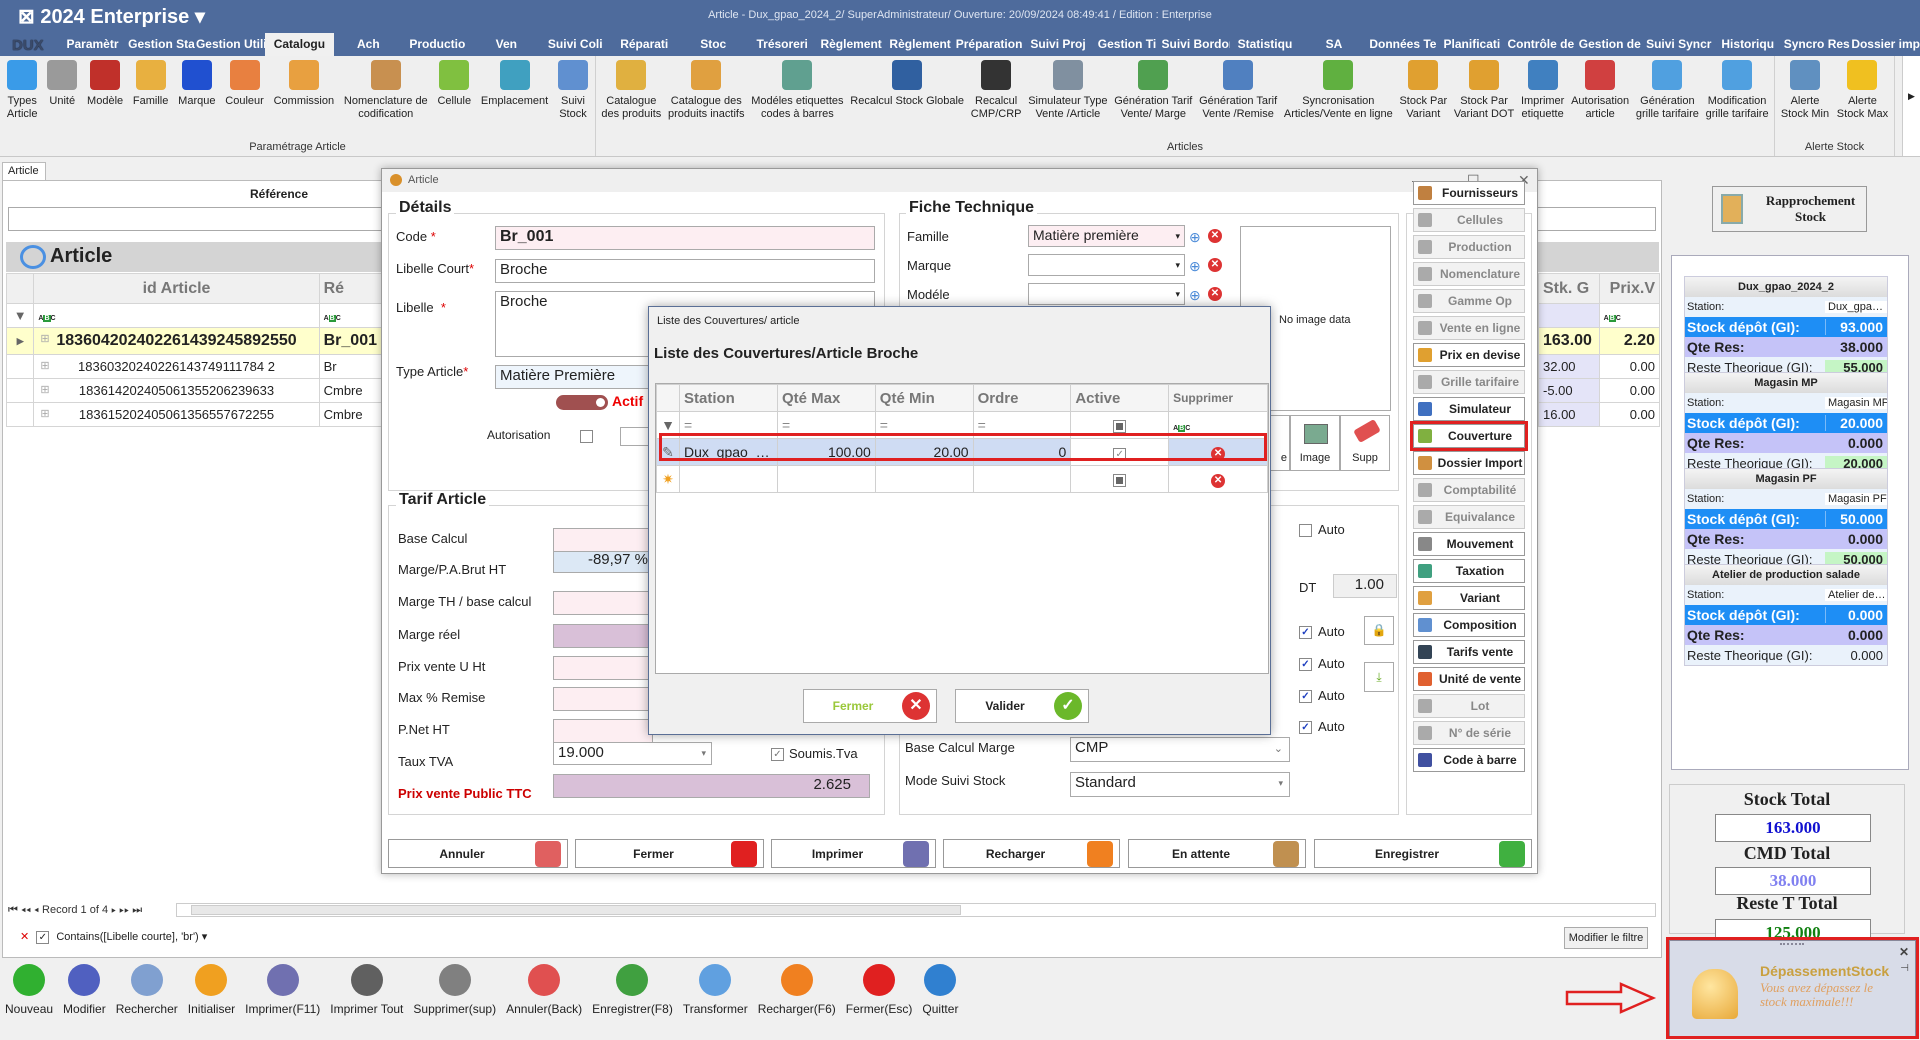  I want to click on add-marque-icon: ⊕, so click(1195, 266).